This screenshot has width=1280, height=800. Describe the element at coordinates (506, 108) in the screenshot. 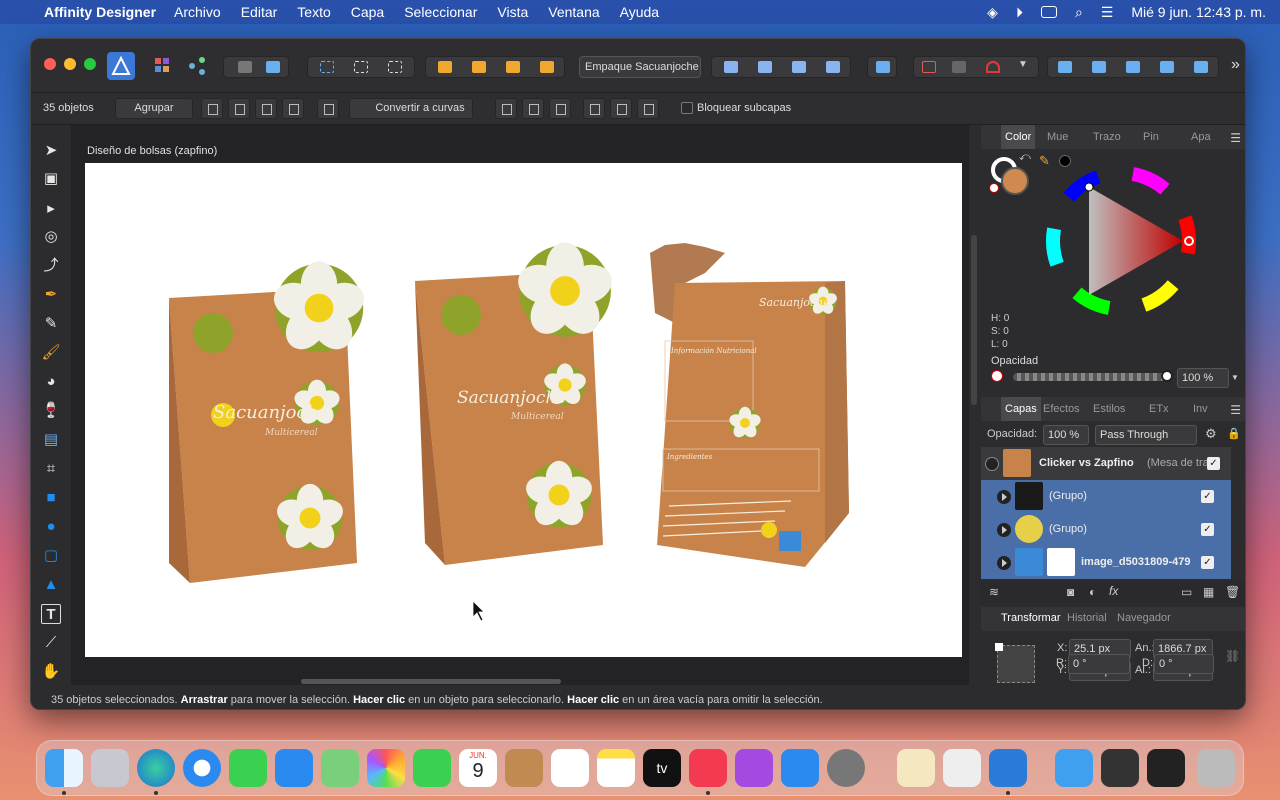

I see `align-left-icon` at that location.